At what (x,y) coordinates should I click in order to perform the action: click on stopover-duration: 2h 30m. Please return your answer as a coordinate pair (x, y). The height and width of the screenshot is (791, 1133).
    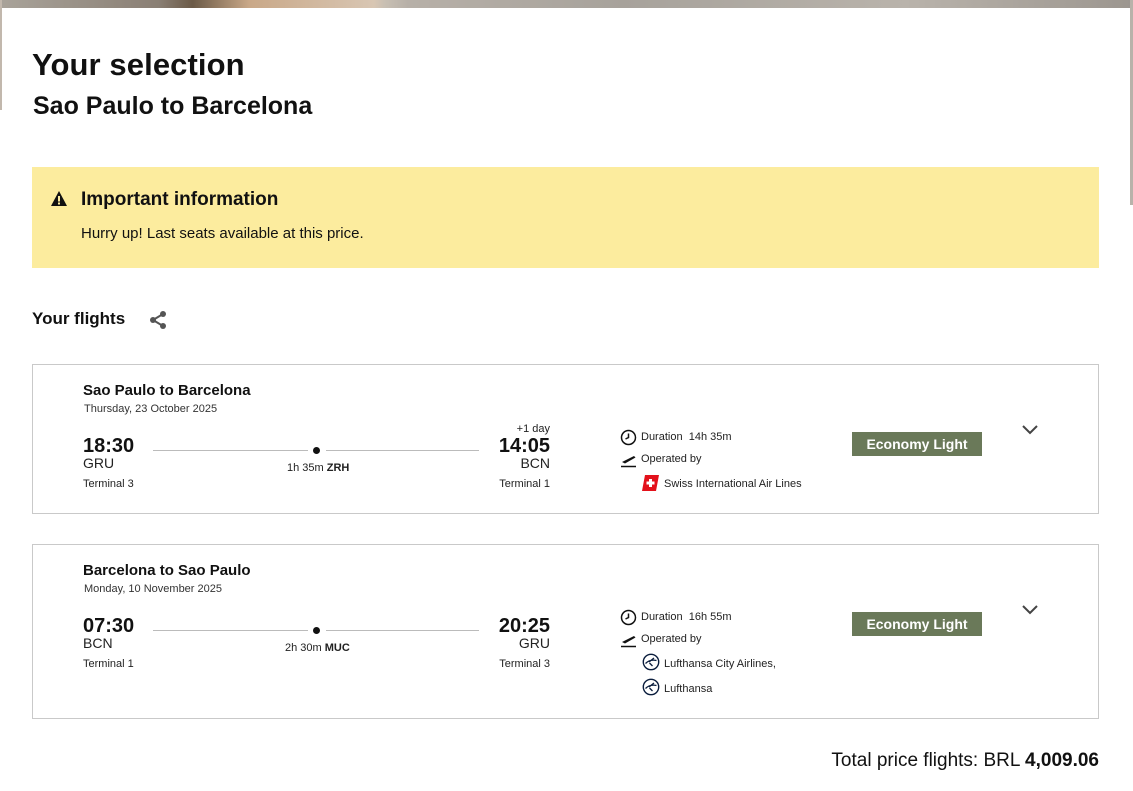
    Looking at the image, I should click on (303, 648).